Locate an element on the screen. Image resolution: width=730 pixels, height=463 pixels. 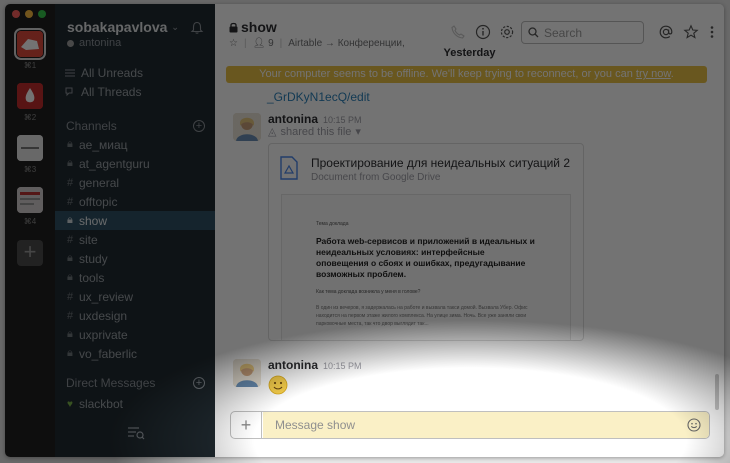
channel-item: 🔒︎ tools is located at coordinates (135, 277).